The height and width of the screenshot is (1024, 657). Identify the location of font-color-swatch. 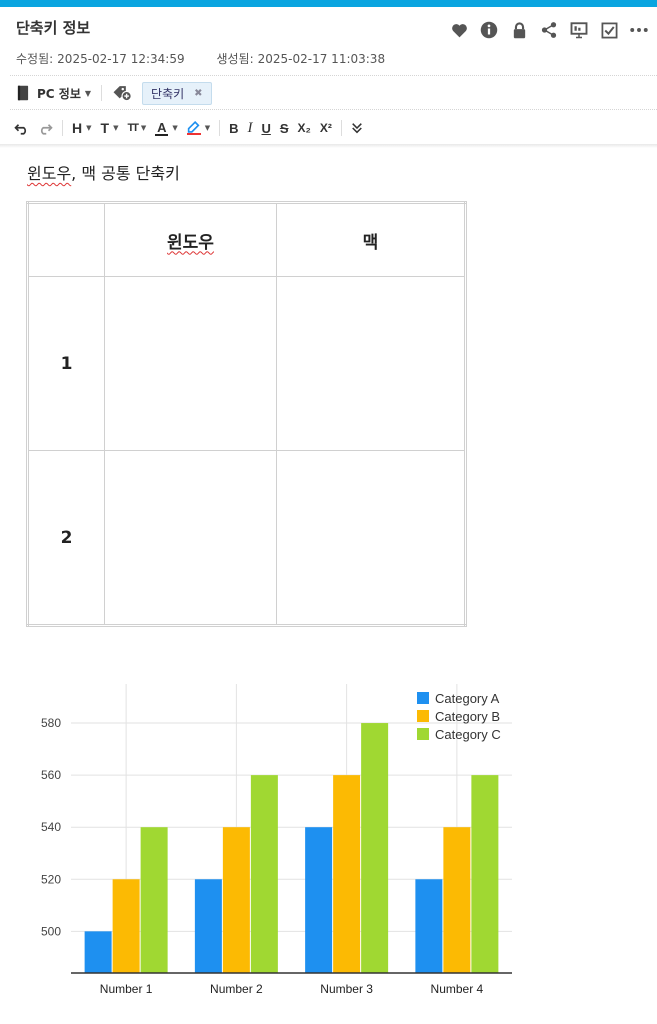
(162, 134).